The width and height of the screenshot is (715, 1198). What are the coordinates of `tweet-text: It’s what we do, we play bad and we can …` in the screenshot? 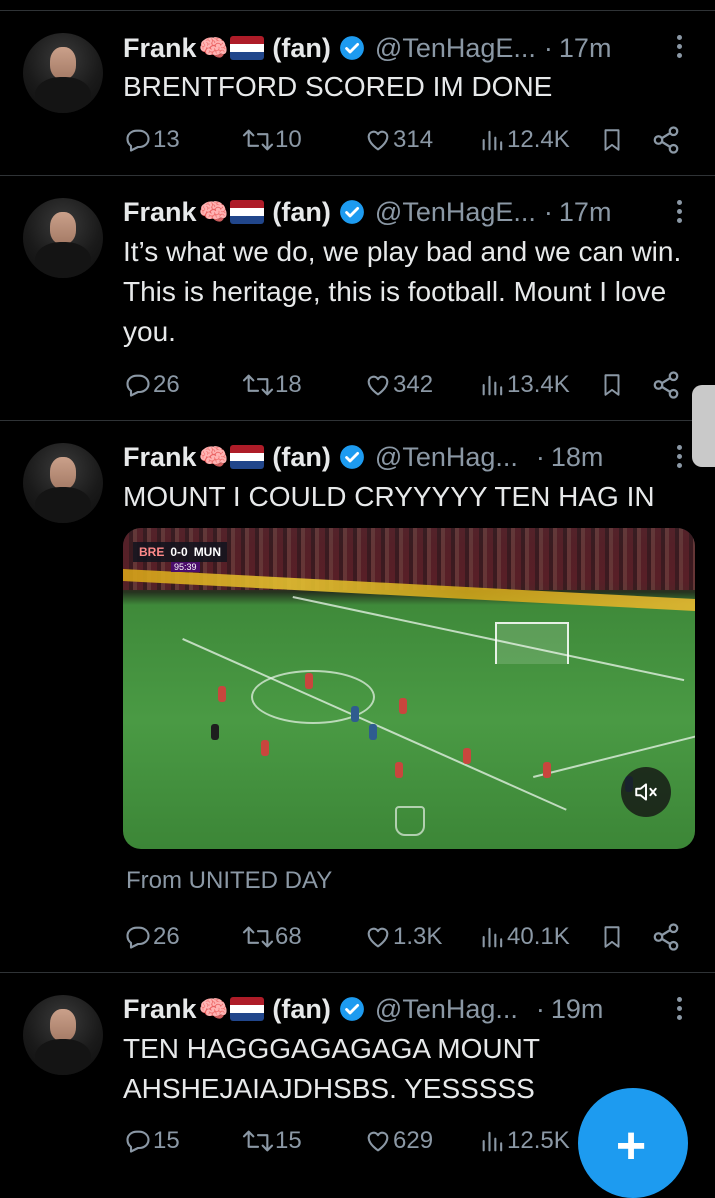 It's located at (402, 291).